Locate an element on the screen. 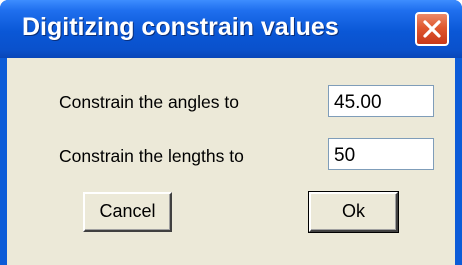 The height and width of the screenshot is (265, 462). lengths-label: Constrain the lengths to is located at coordinates (151, 156).